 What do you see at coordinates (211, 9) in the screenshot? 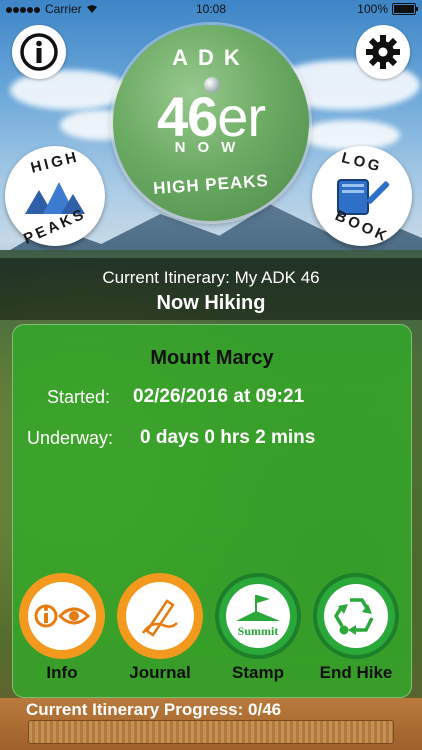
I see `status-bar: Carrier 10:08 100%` at bounding box center [211, 9].